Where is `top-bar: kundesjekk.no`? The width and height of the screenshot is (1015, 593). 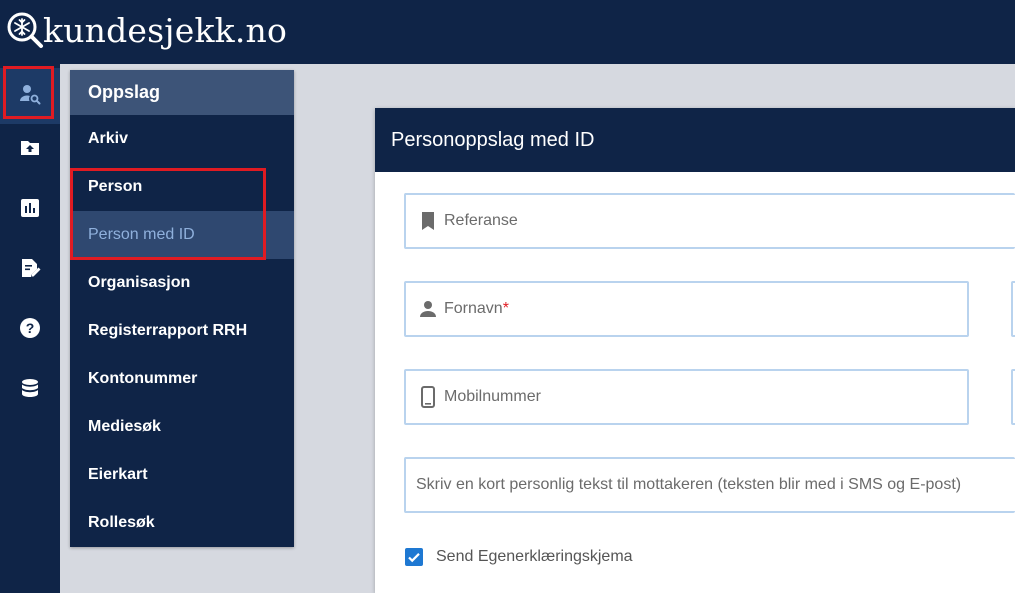 top-bar: kundesjekk.no is located at coordinates (507, 32).